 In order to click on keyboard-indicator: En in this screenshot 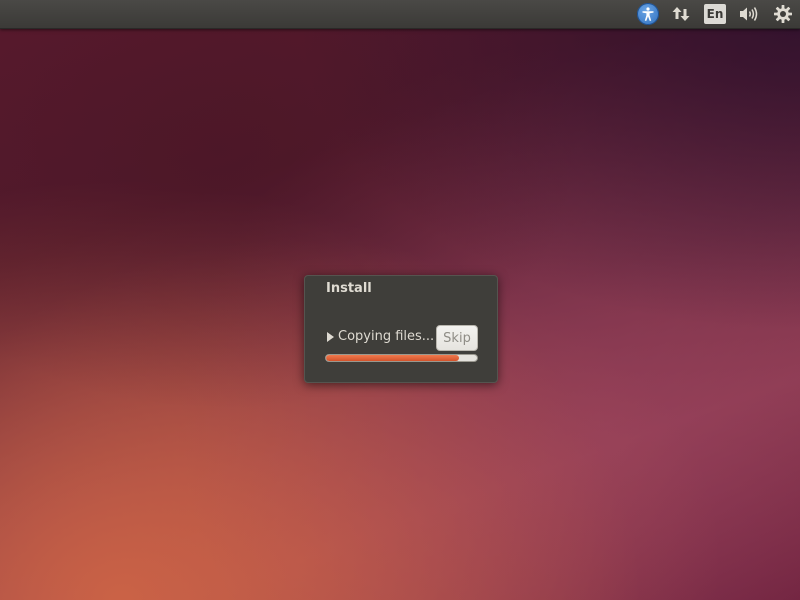, I will do `click(715, 14)`.